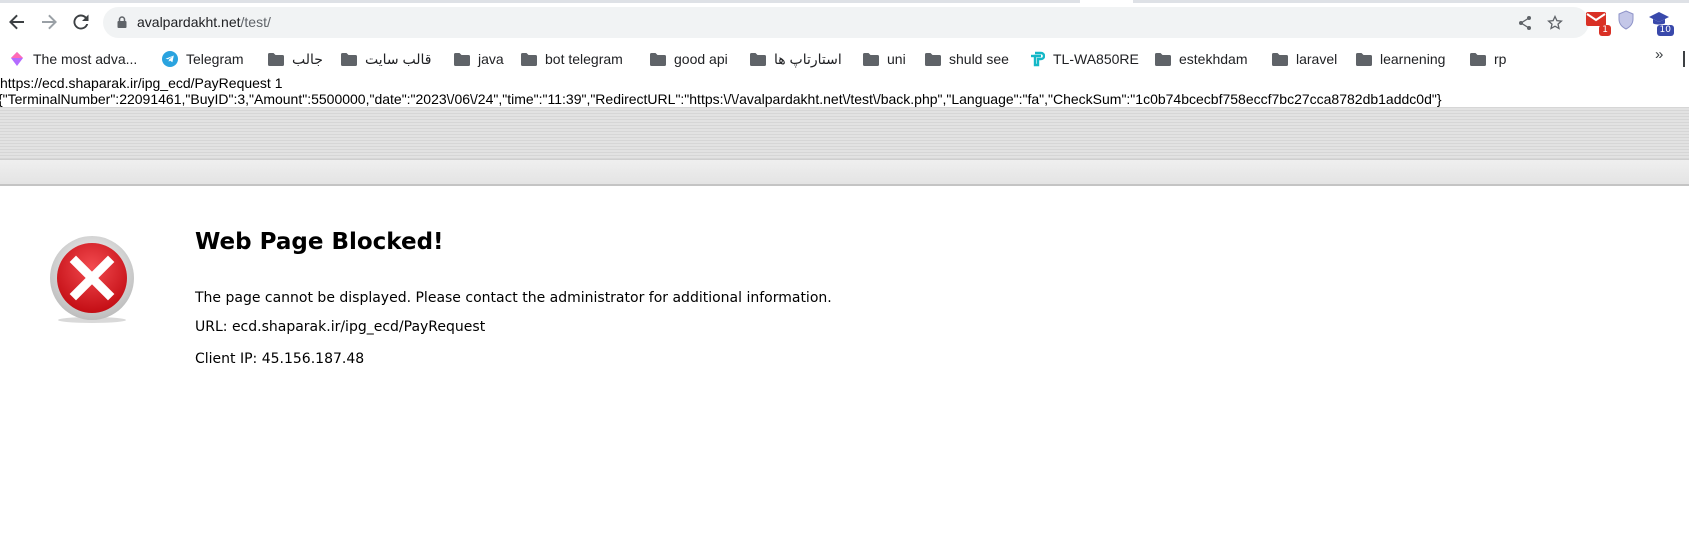 Image resolution: width=1689 pixels, height=555 pixels. I want to click on arrow-left-icon, so click(16, 22).